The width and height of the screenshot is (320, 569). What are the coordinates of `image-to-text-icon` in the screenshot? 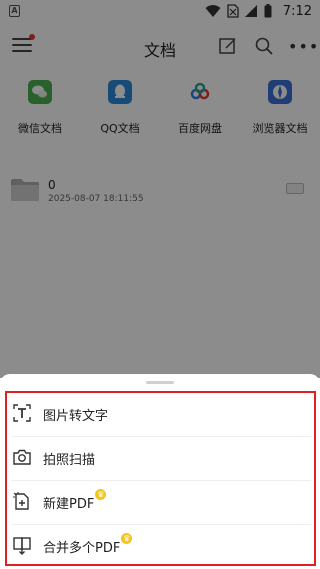 It's located at (22, 413).